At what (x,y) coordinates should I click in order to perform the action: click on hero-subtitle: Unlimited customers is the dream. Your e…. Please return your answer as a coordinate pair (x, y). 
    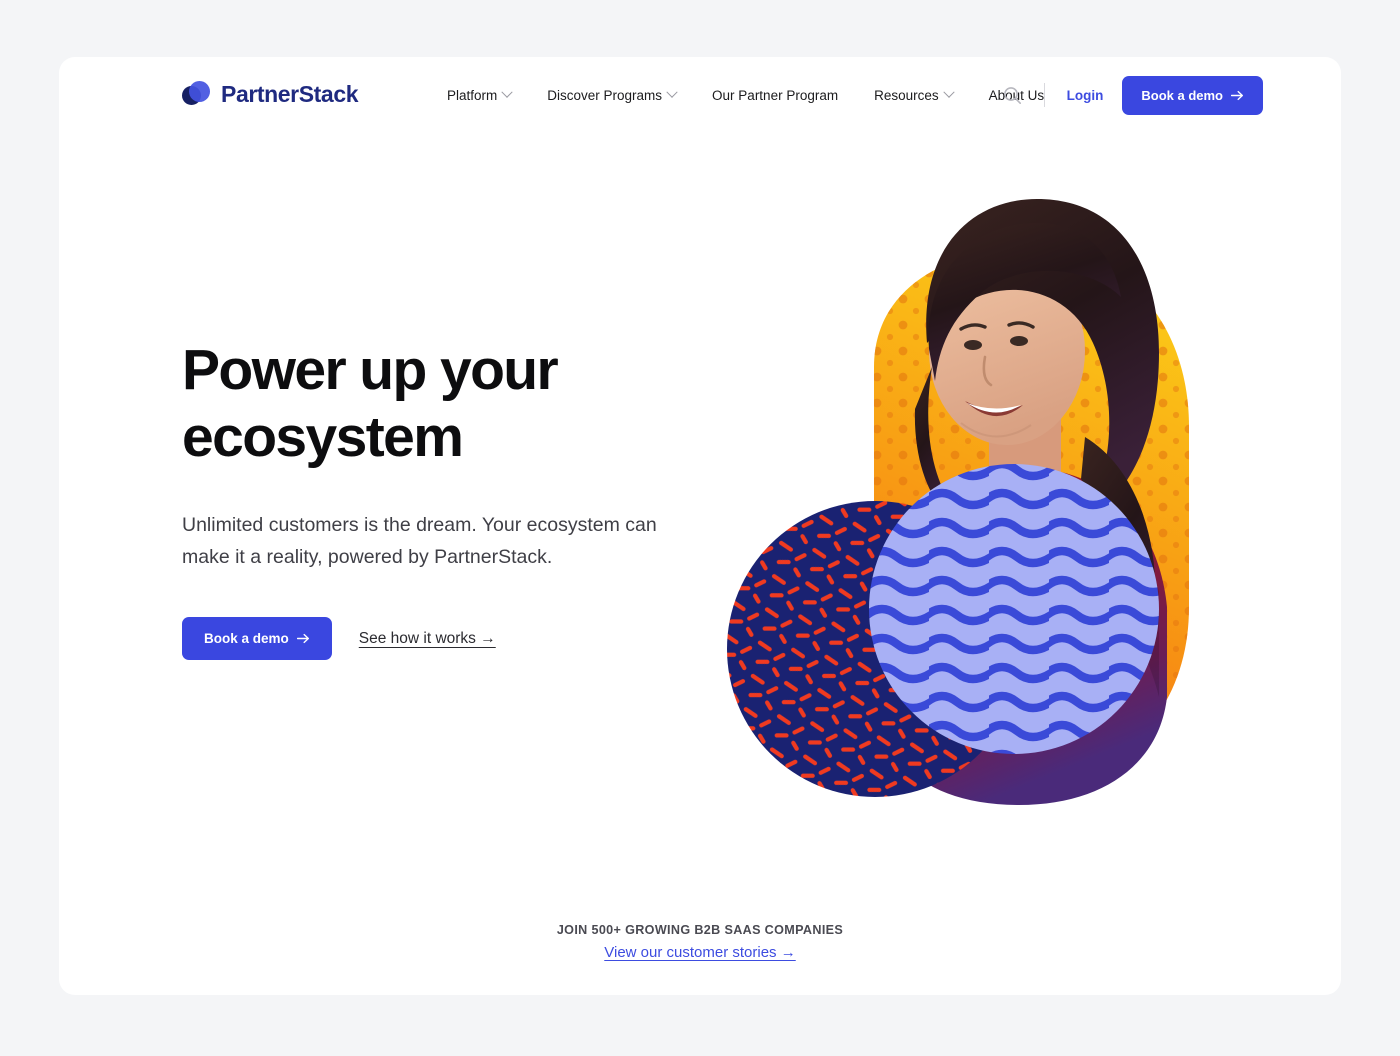
    Looking at the image, I should click on (419, 541).